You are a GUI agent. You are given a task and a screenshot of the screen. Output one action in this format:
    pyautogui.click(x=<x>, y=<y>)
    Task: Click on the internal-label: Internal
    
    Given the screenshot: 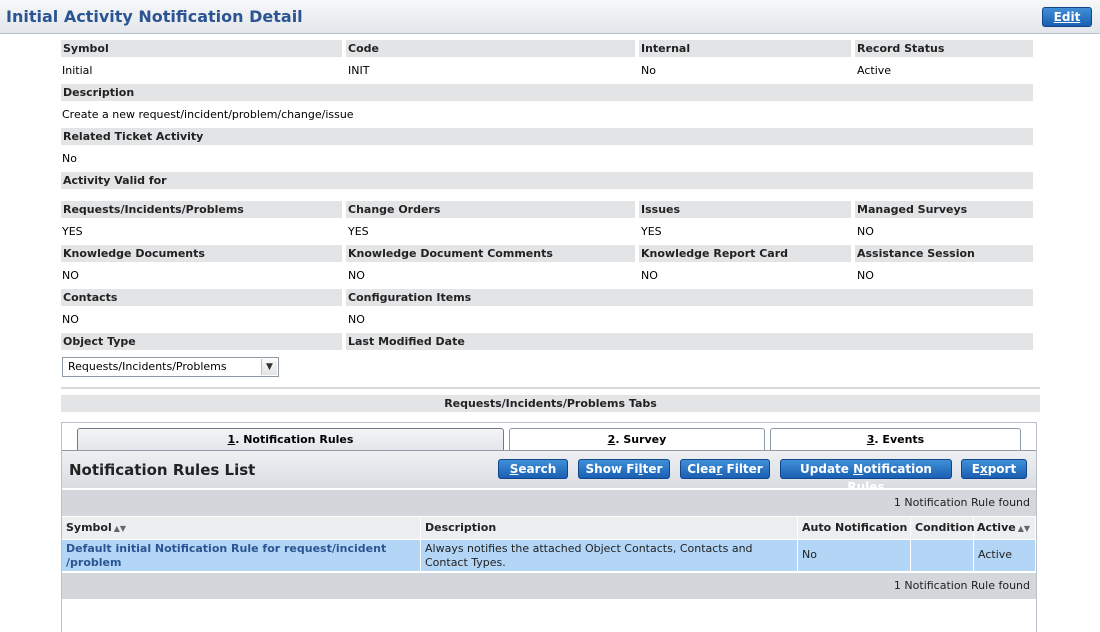 What is the action you would take?
    pyautogui.click(x=745, y=48)
    